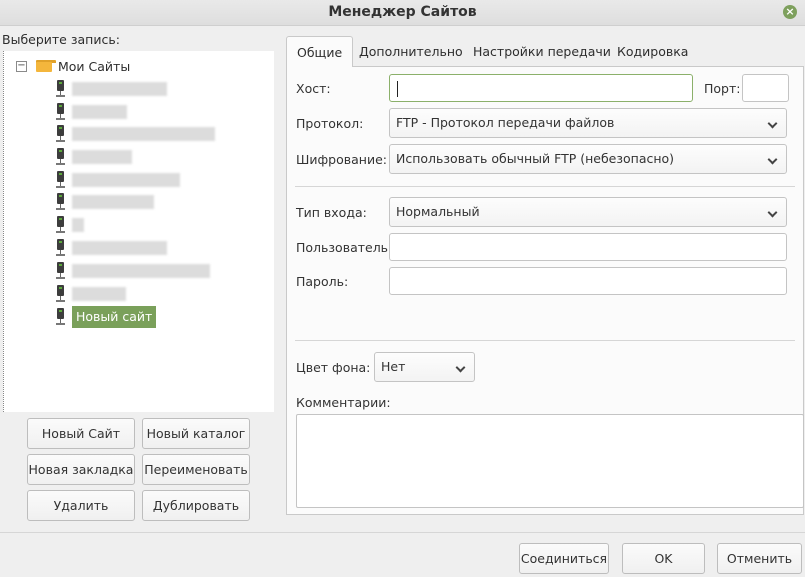 This screenshot has height=577, width=805. Describe the element at coordinates (588, 281) in the screenshot. I see `password-input` at that location.